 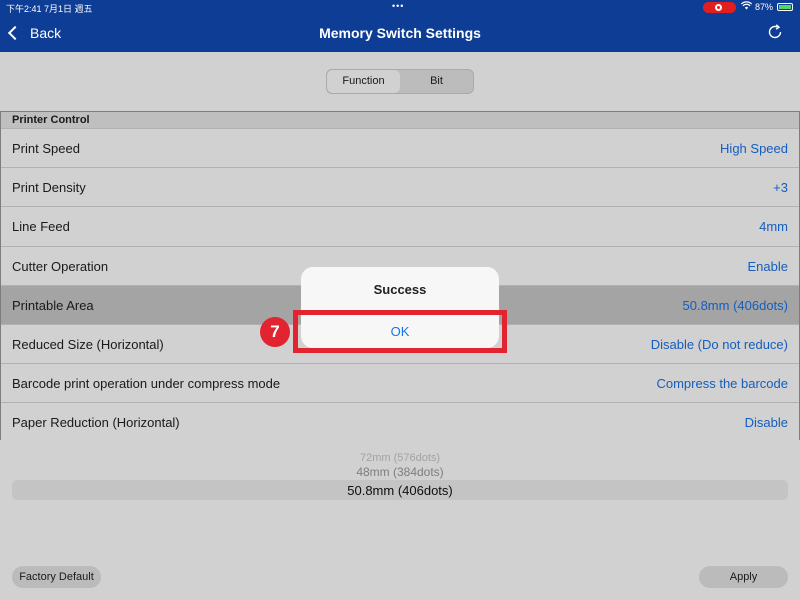 What do you see at coordinates (49, 9) in the screenshot?
I see `status-time: 下午2:41 7月1日 週五` at bounding box center [49, 9].